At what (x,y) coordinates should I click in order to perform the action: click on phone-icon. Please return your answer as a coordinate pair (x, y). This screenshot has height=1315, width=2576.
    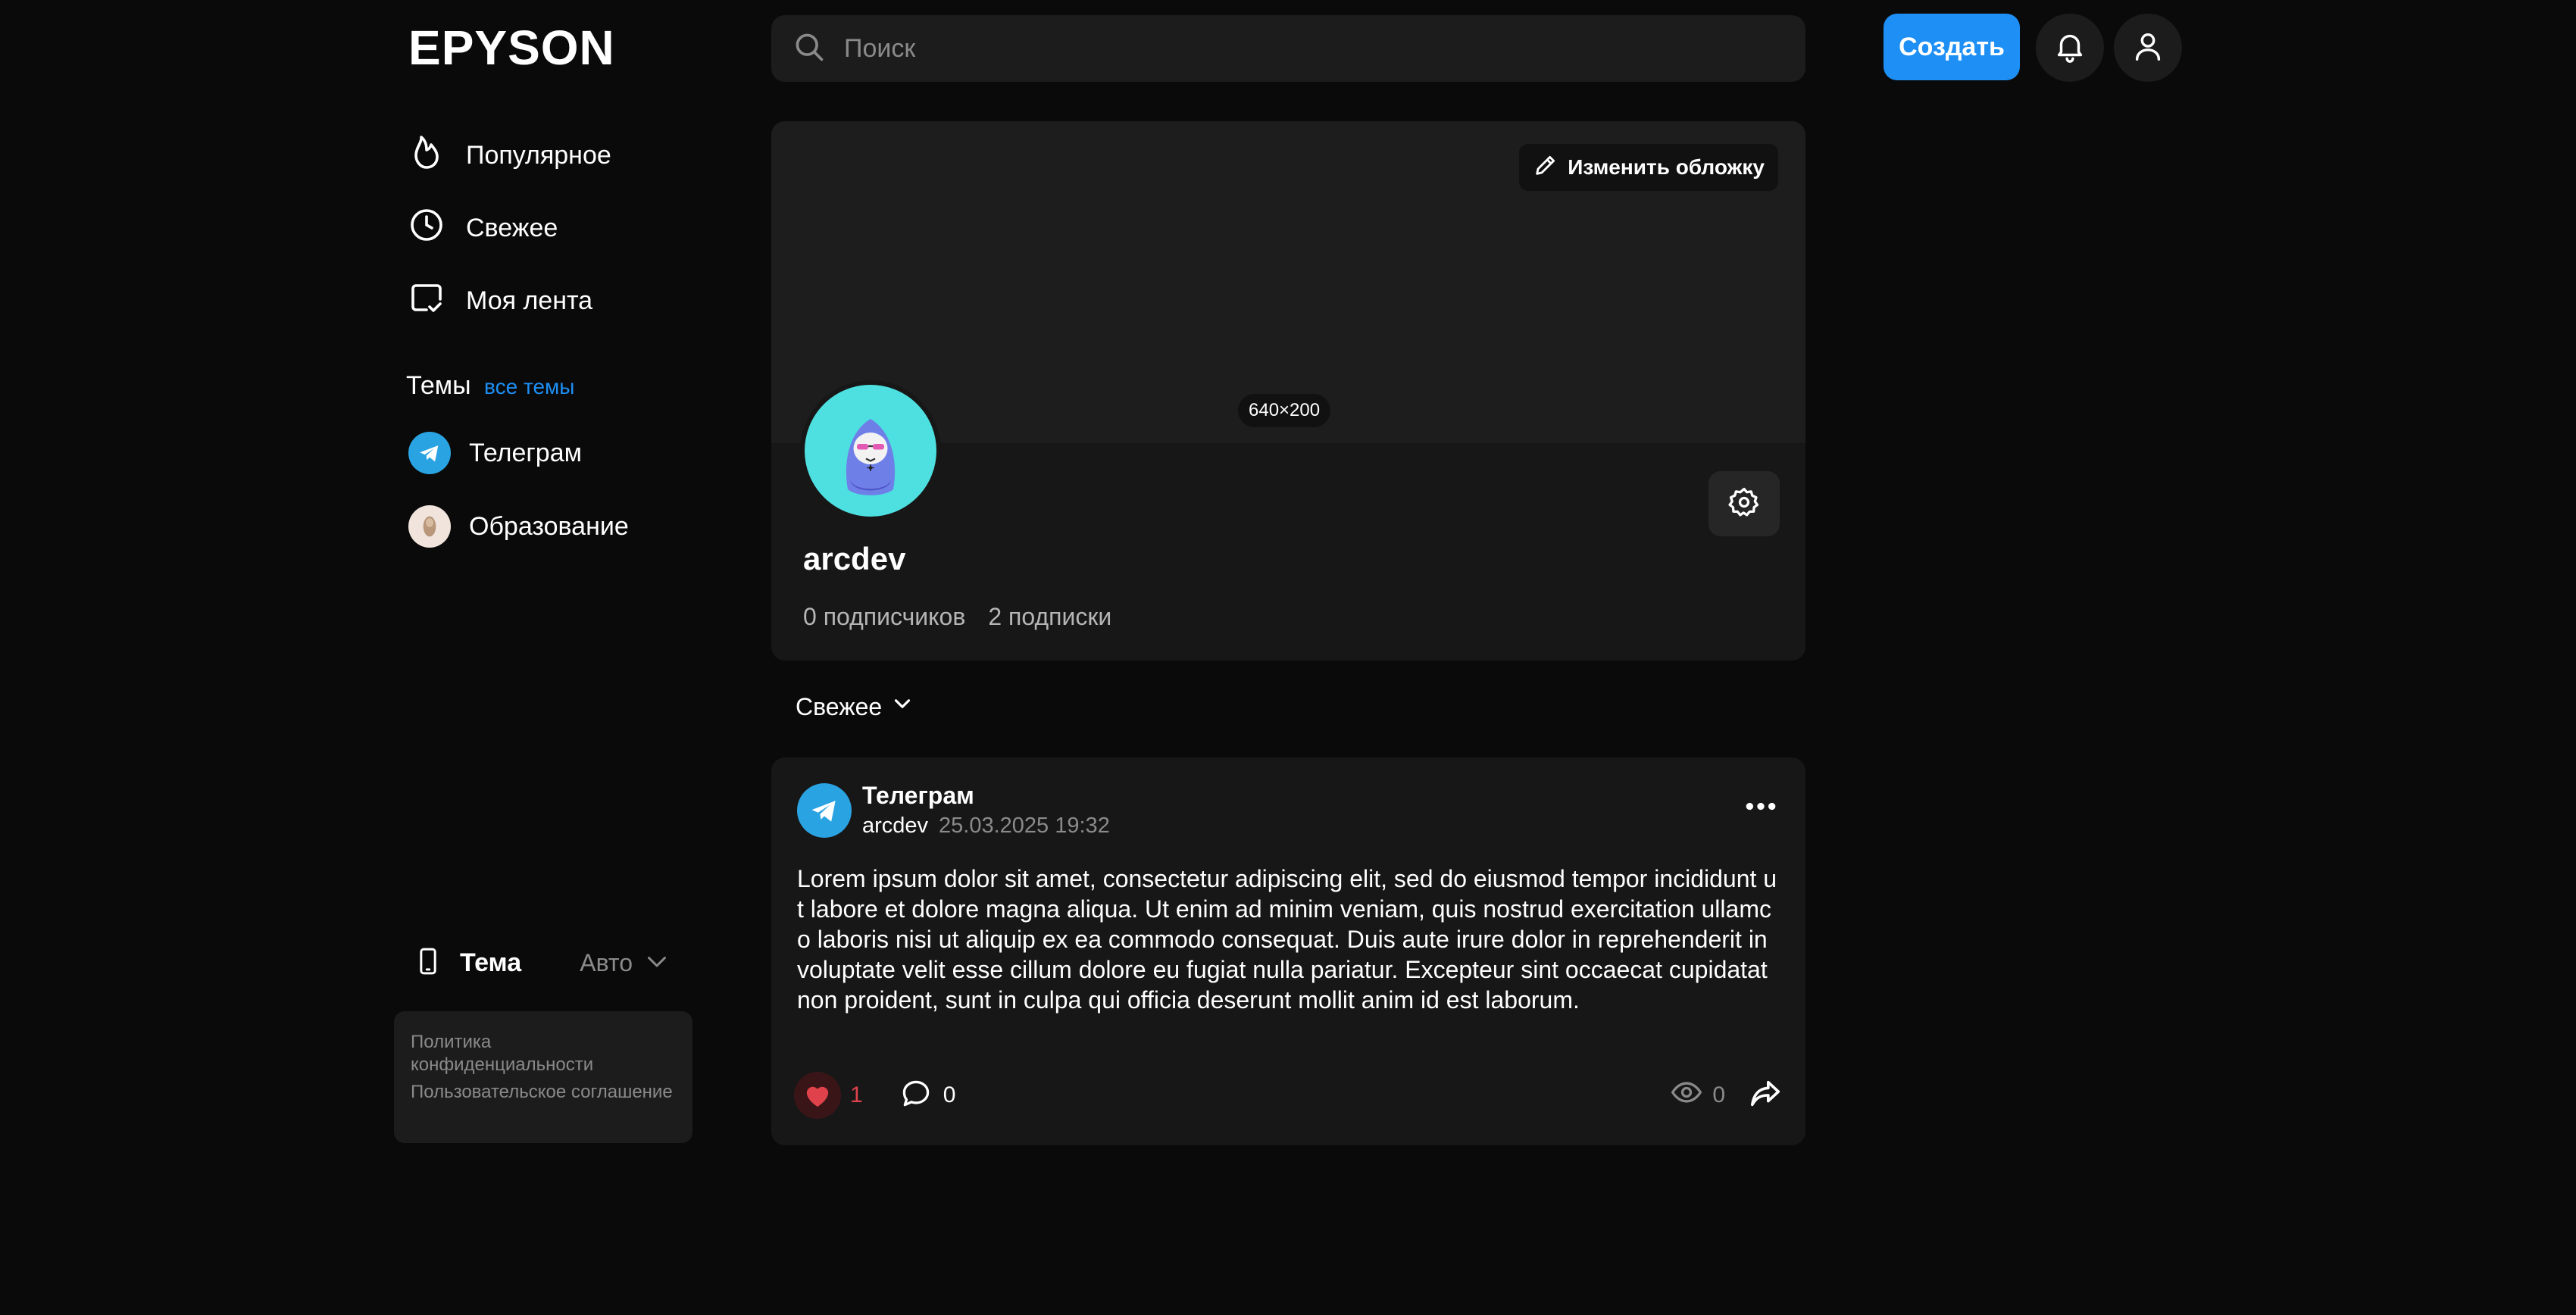
    Looking at the image, I should click on (428, 963).